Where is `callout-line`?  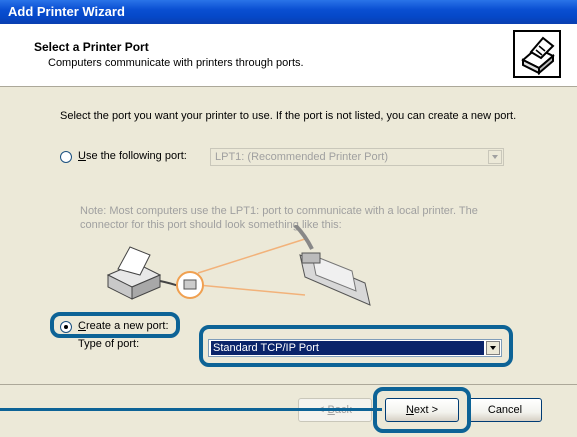 callout-line is located at coordinates (191, 409).